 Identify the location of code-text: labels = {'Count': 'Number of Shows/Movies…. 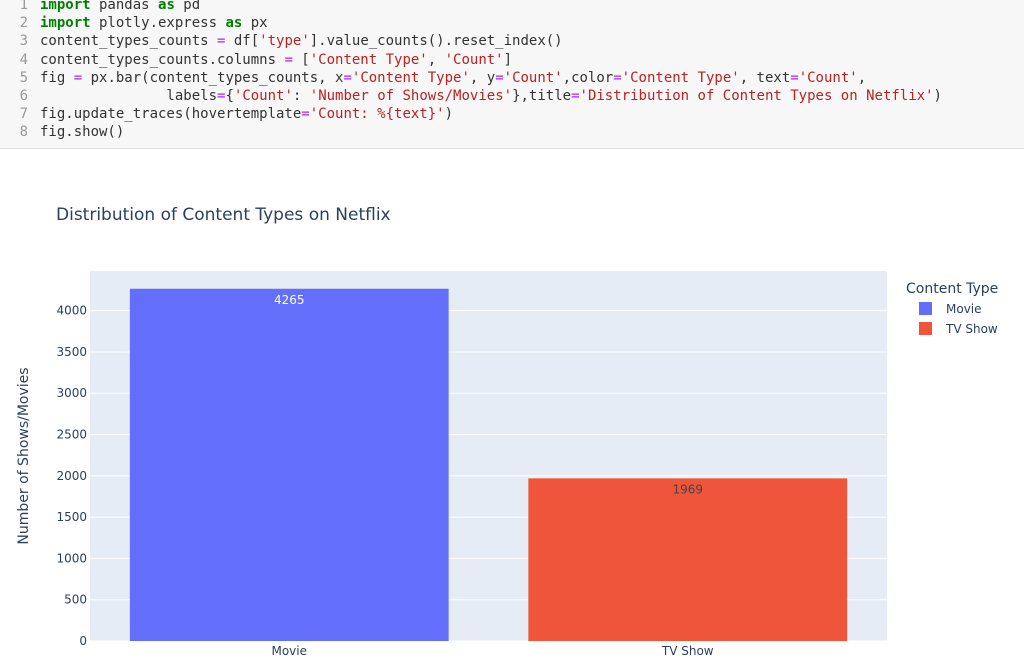
(491, 96).